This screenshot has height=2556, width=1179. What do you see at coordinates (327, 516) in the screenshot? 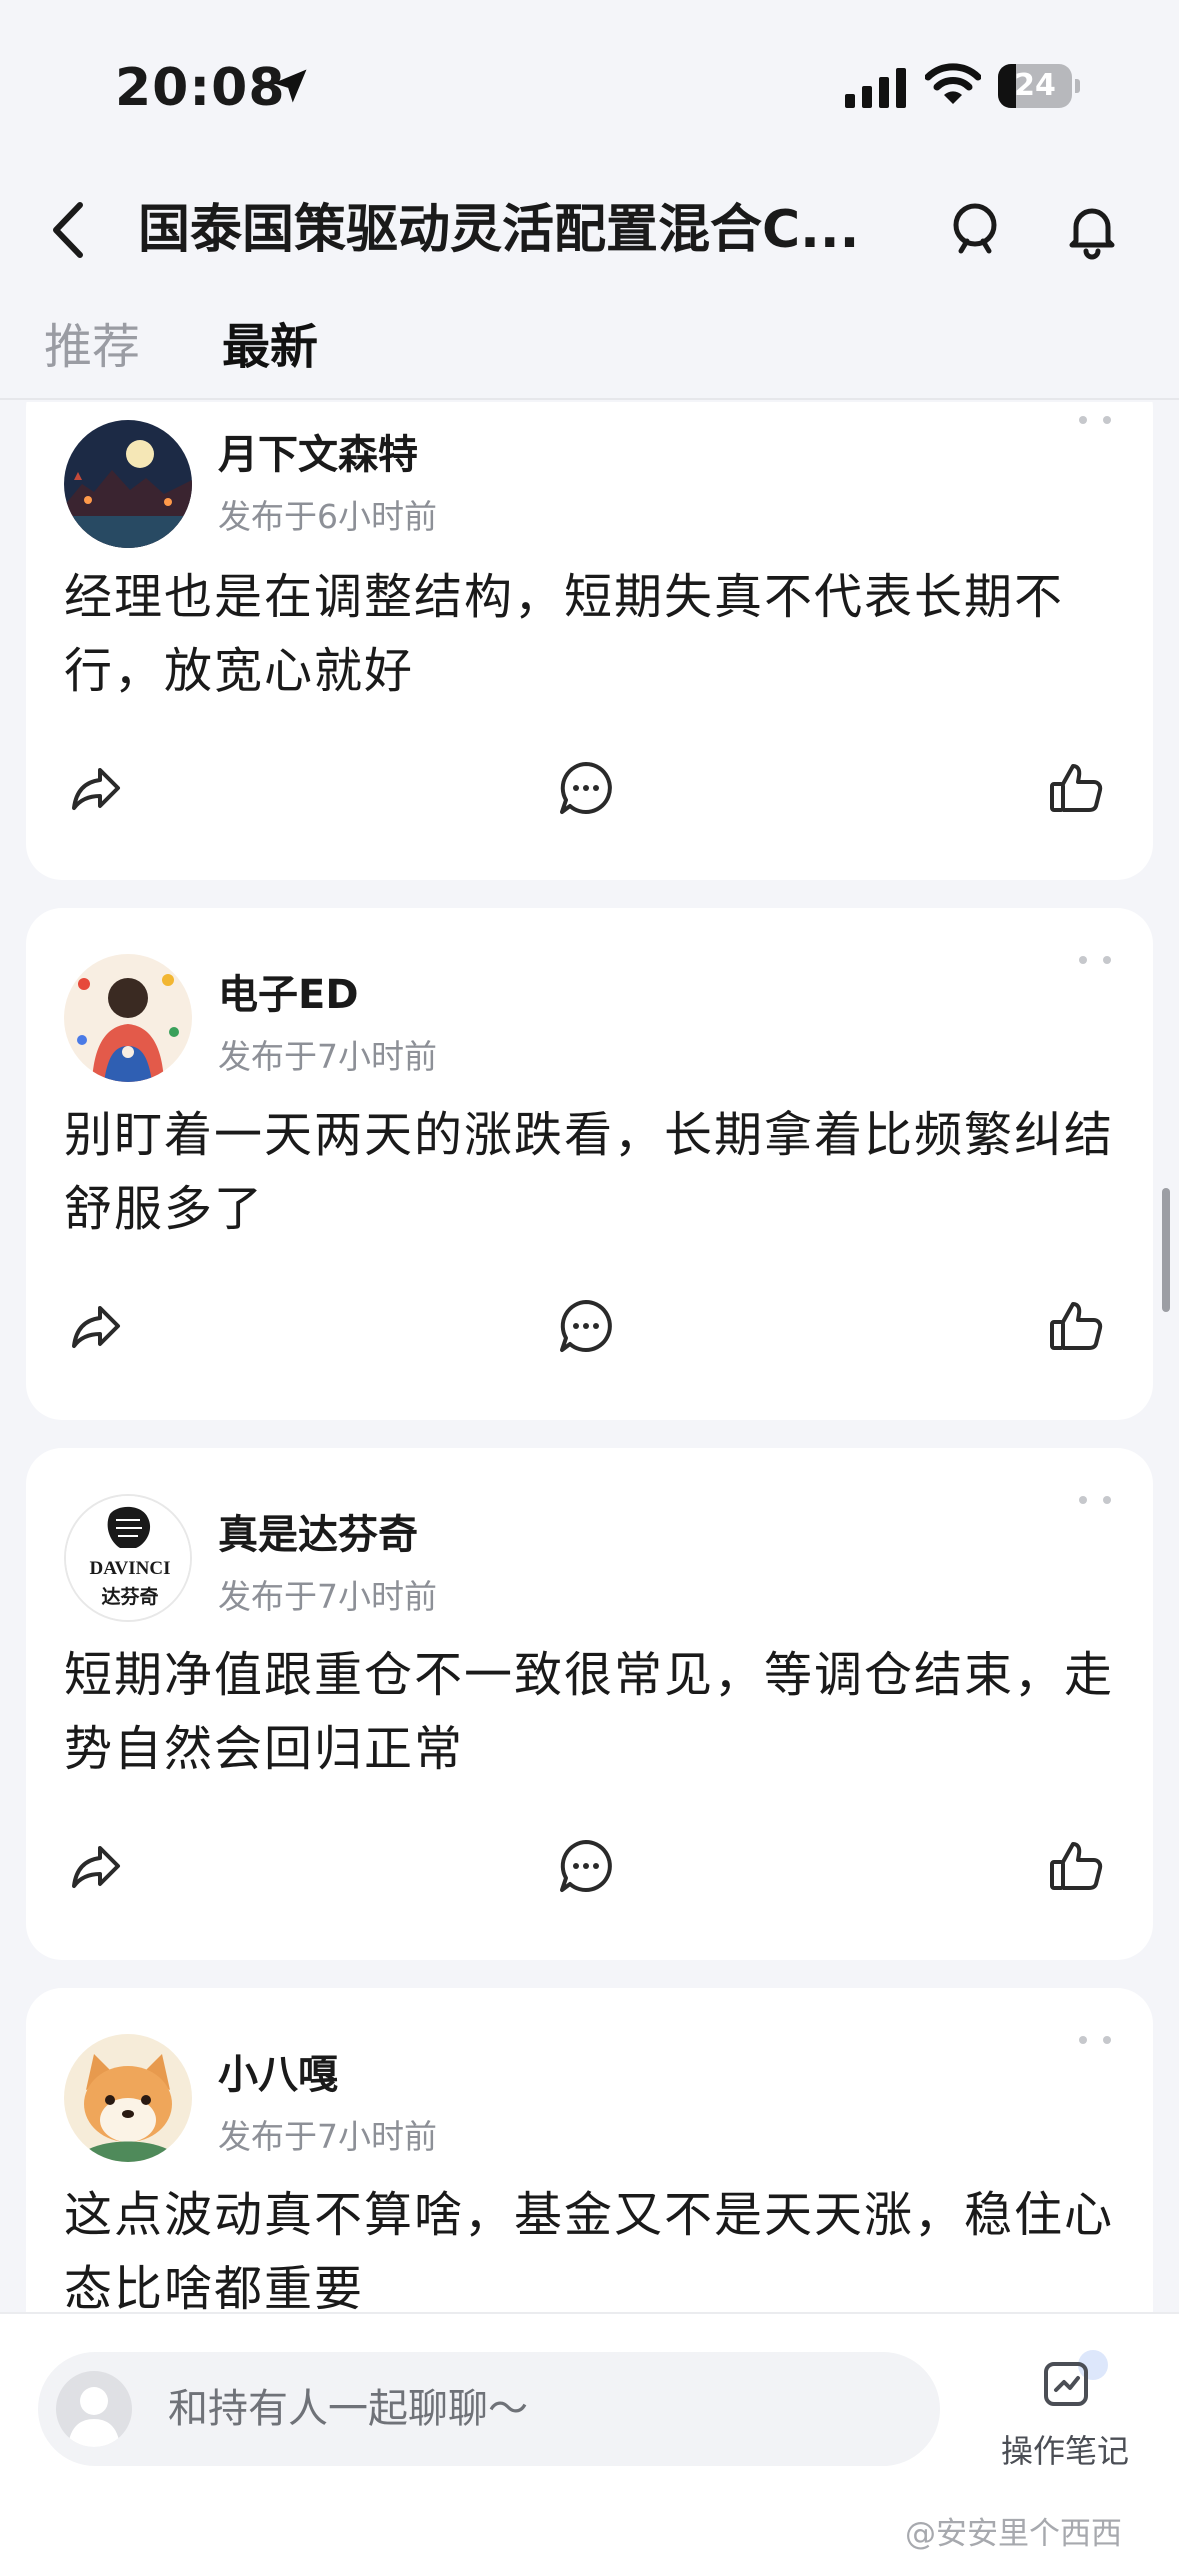
I see `post-time: 发布于6小时前` at bounding box center [327, 516].